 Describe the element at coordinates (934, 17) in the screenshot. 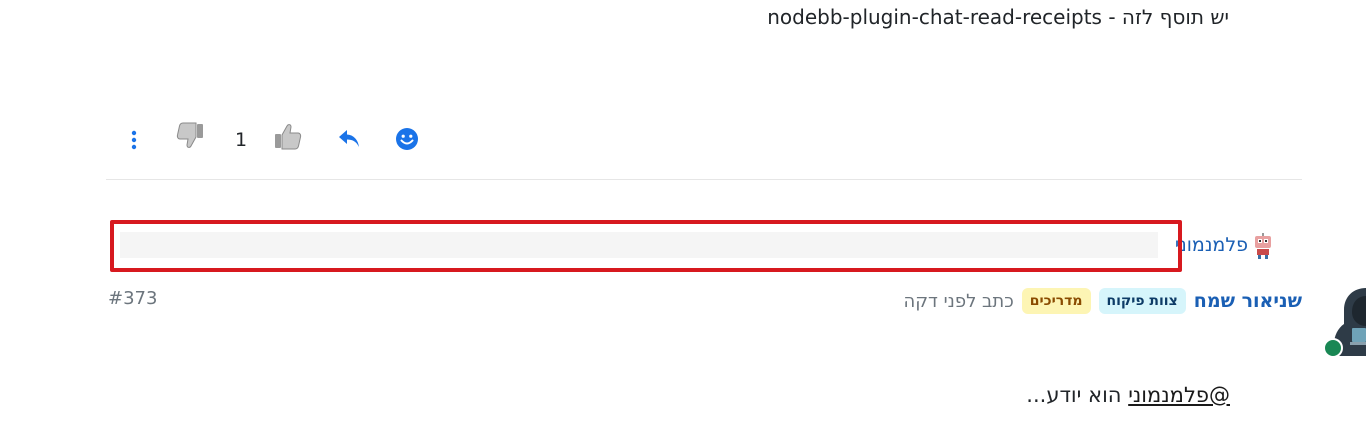

I see `plugin-name: nodebb-plugin-chat-read-receipts` at that location.